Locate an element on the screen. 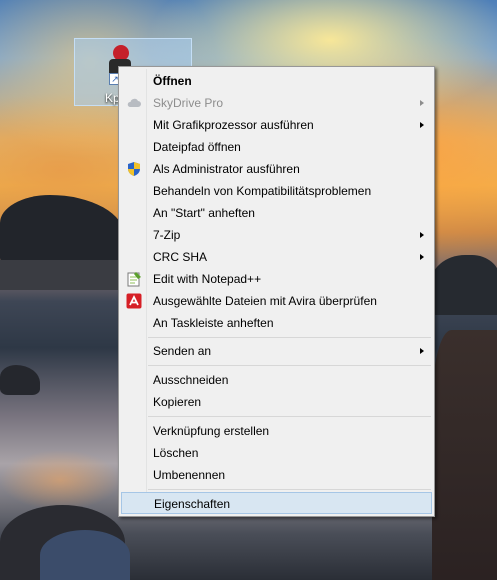 The image size is (497, 580). menu-item-avira-scan: Ausgewählte Dateien mit Avira überprüfen is located at coordinates (276, 301).